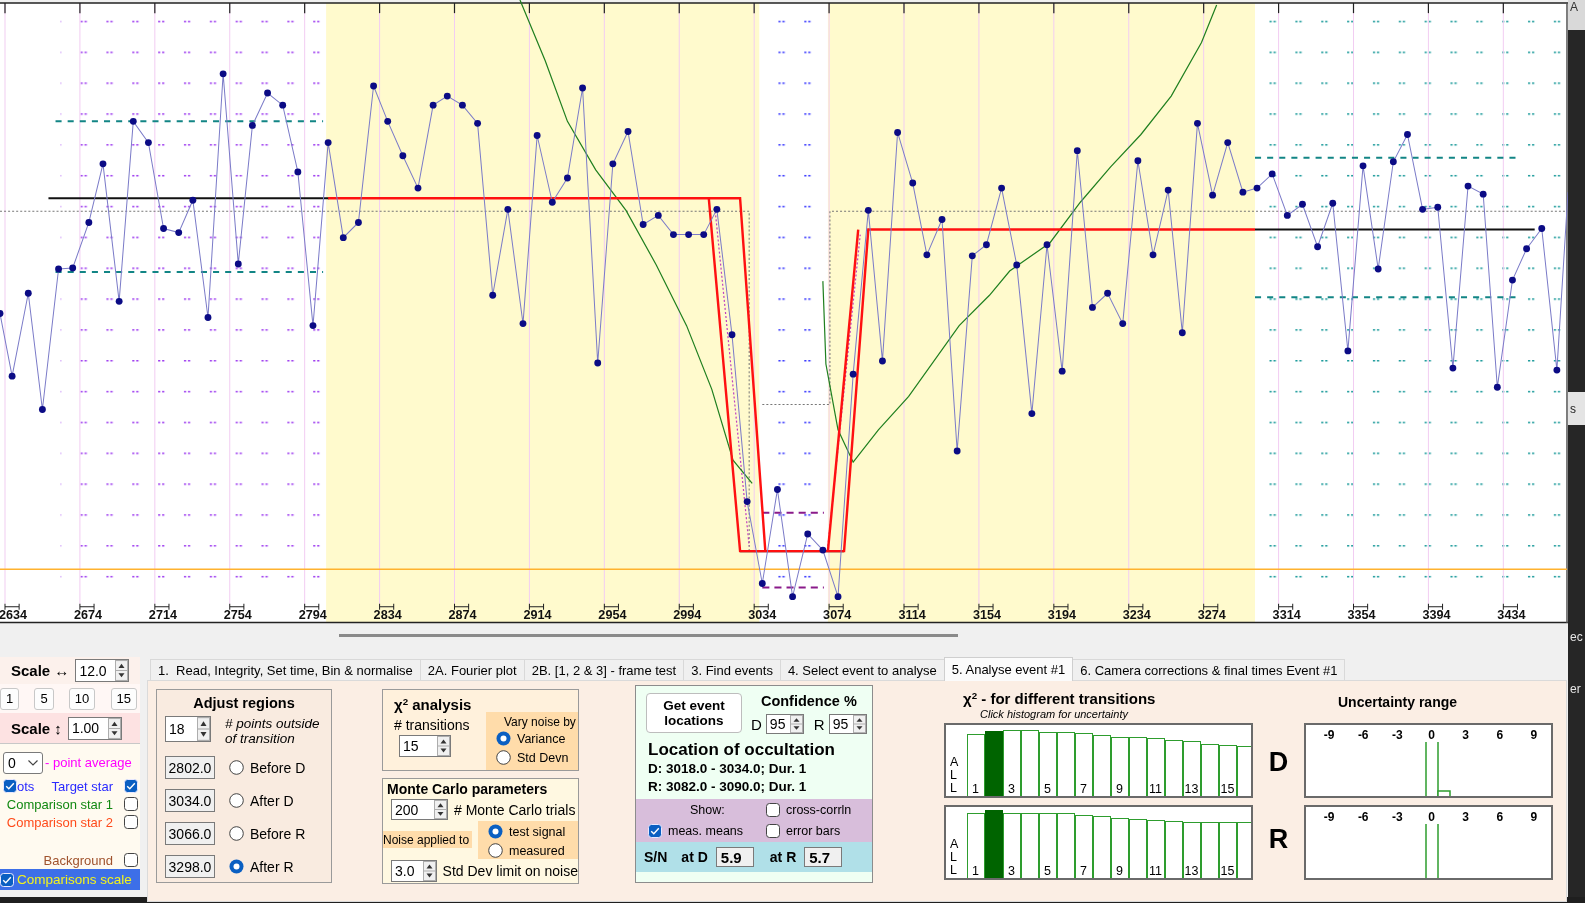 This screenshot has height=903, width=1585. What do you see at coordinates (425, 746) in the screenshot?
I see `spin-box: 15` at bounding box center [425, 746].